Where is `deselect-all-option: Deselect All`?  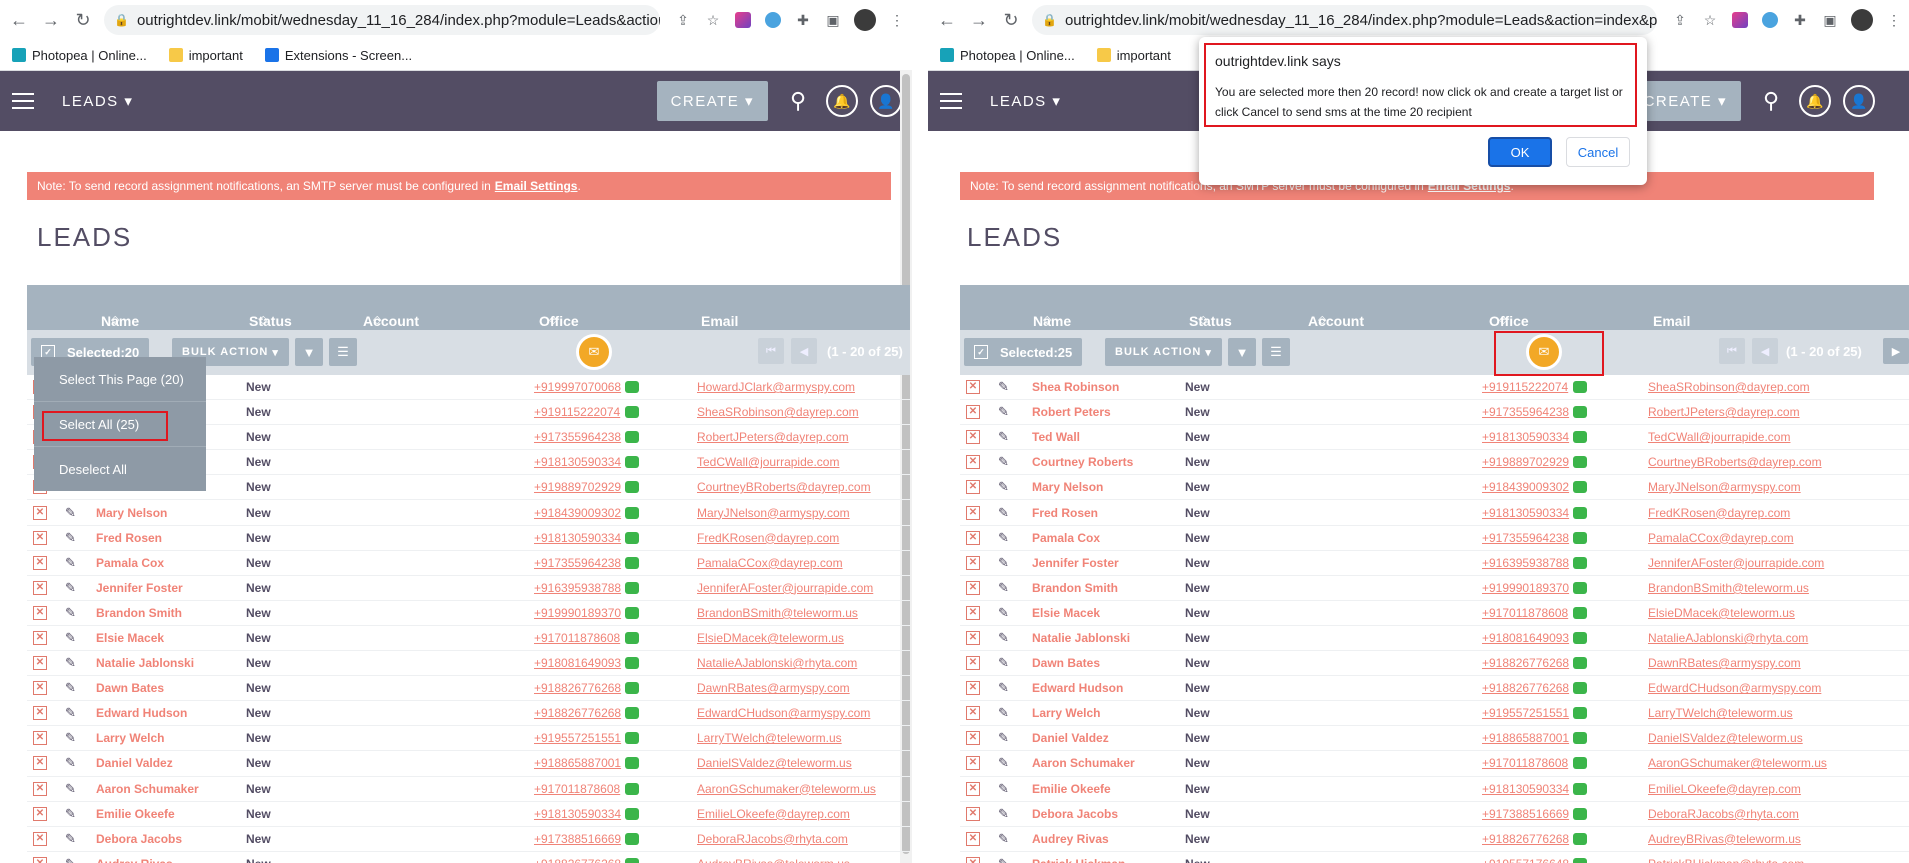 deselect-all-option: Deselect All is located at coordinates (120, 469).